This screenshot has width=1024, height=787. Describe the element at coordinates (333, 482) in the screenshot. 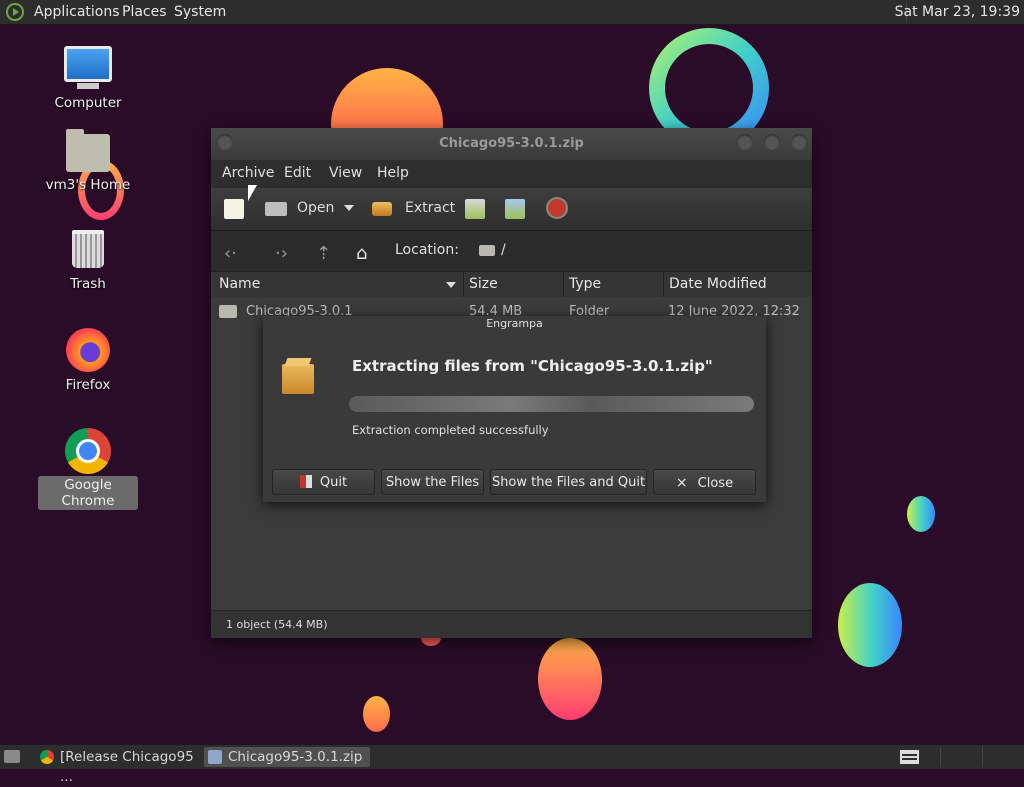

I see `quit-label: Quit` at that location.